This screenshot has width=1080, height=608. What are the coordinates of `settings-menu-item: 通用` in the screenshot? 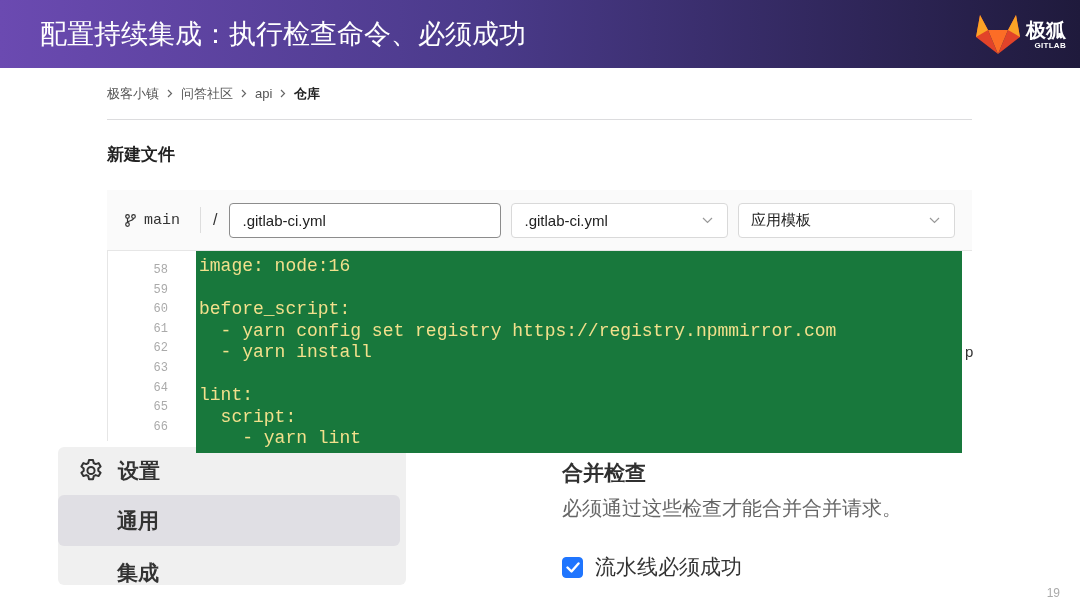 It's located at (229, 520).